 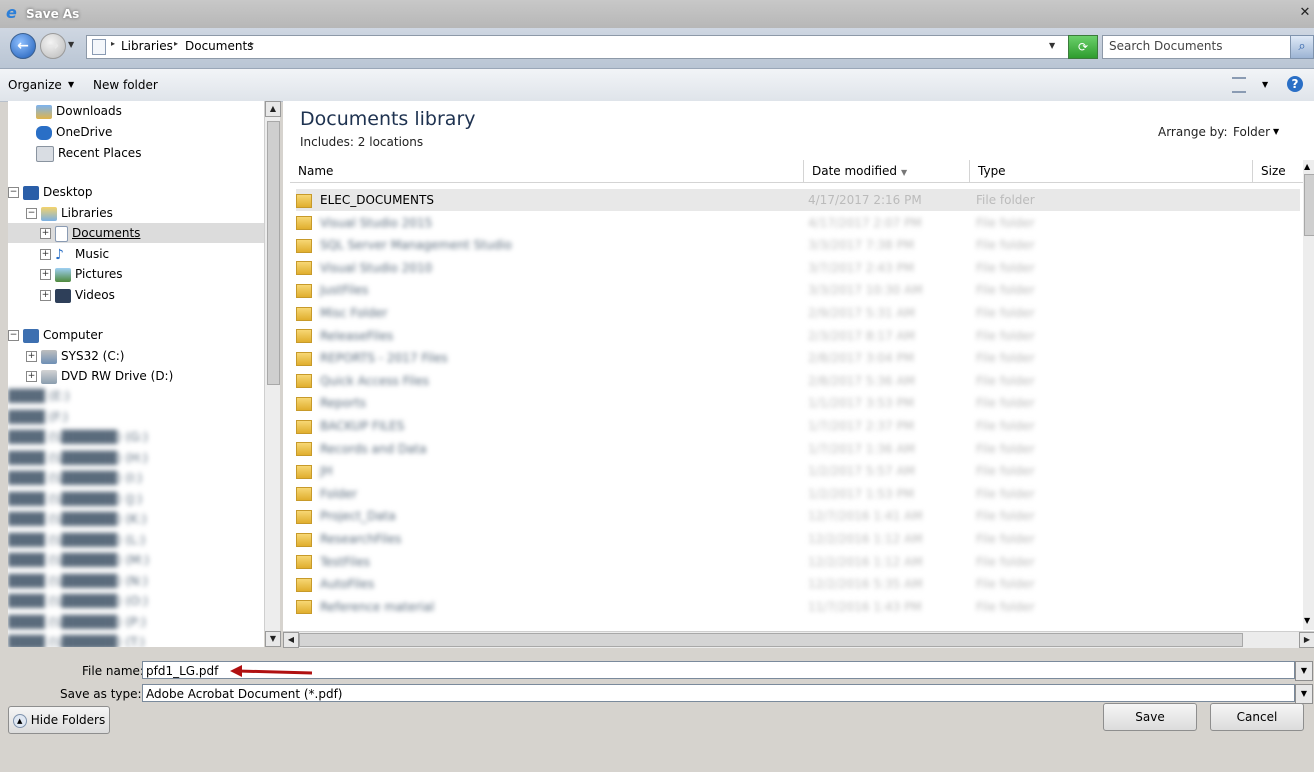 What do you see at coordinates (1239, 85) in the screenshot?
I see `view-options-icon` at bounding box center [1239, 85].